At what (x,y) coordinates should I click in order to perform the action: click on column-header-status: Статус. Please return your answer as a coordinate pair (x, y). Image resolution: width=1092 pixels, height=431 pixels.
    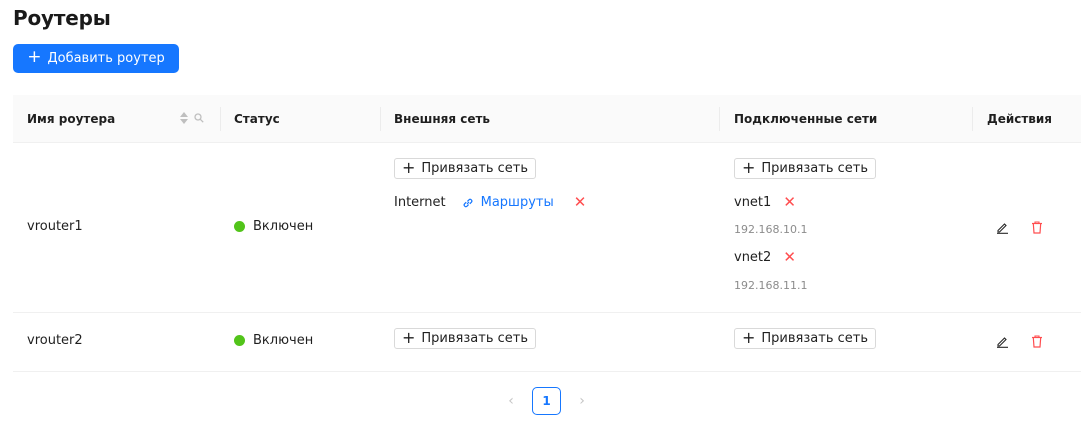
    Looking at the image, I should click on (257, 119).